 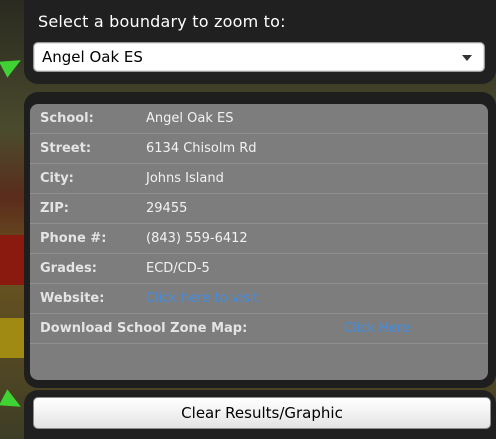 I want to click on info-value: Johns Island, so click(x=185, y=178).